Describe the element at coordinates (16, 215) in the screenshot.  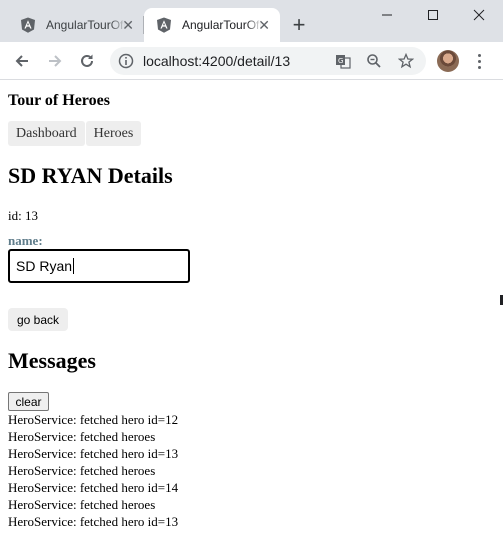
I see `hero-id-label: id:` at that location.